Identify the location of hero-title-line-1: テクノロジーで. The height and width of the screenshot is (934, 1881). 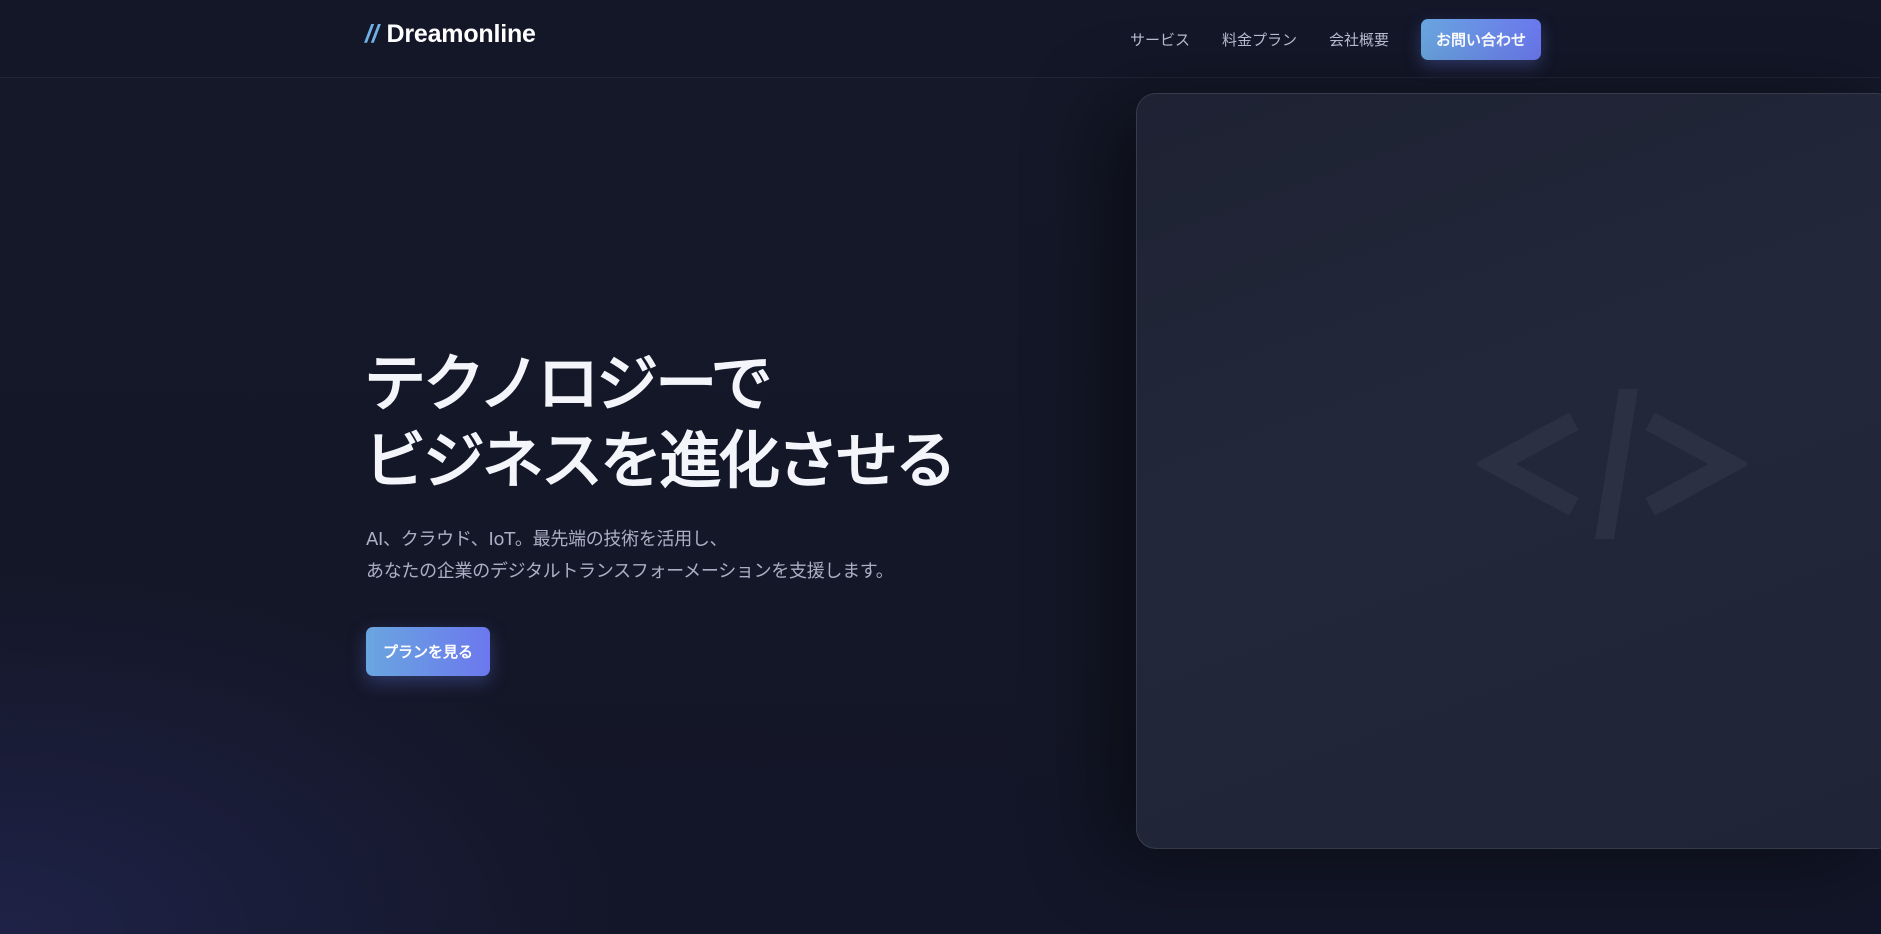
(568, 383).